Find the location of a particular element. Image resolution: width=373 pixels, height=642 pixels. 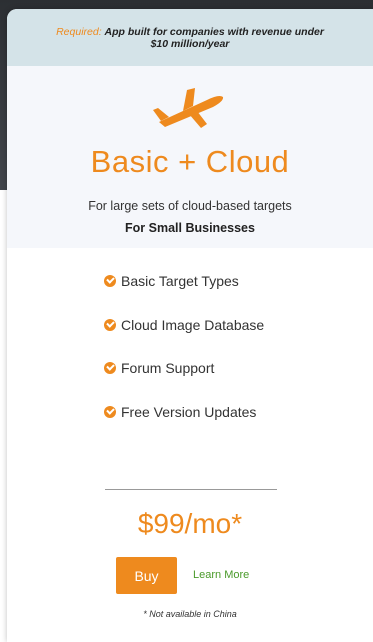

plan-price: $99/mo* is located at coordinates (190, 523).